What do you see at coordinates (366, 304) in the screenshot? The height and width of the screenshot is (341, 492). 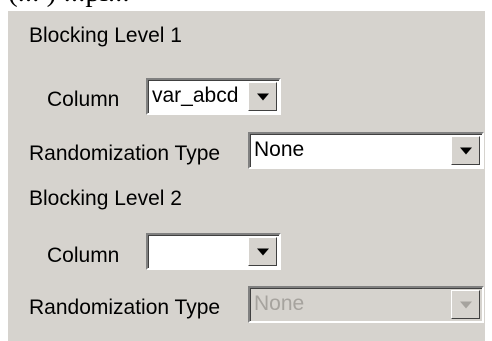 I see `level-2-randomization-dropdown: None` at bounding box center [366, 304].